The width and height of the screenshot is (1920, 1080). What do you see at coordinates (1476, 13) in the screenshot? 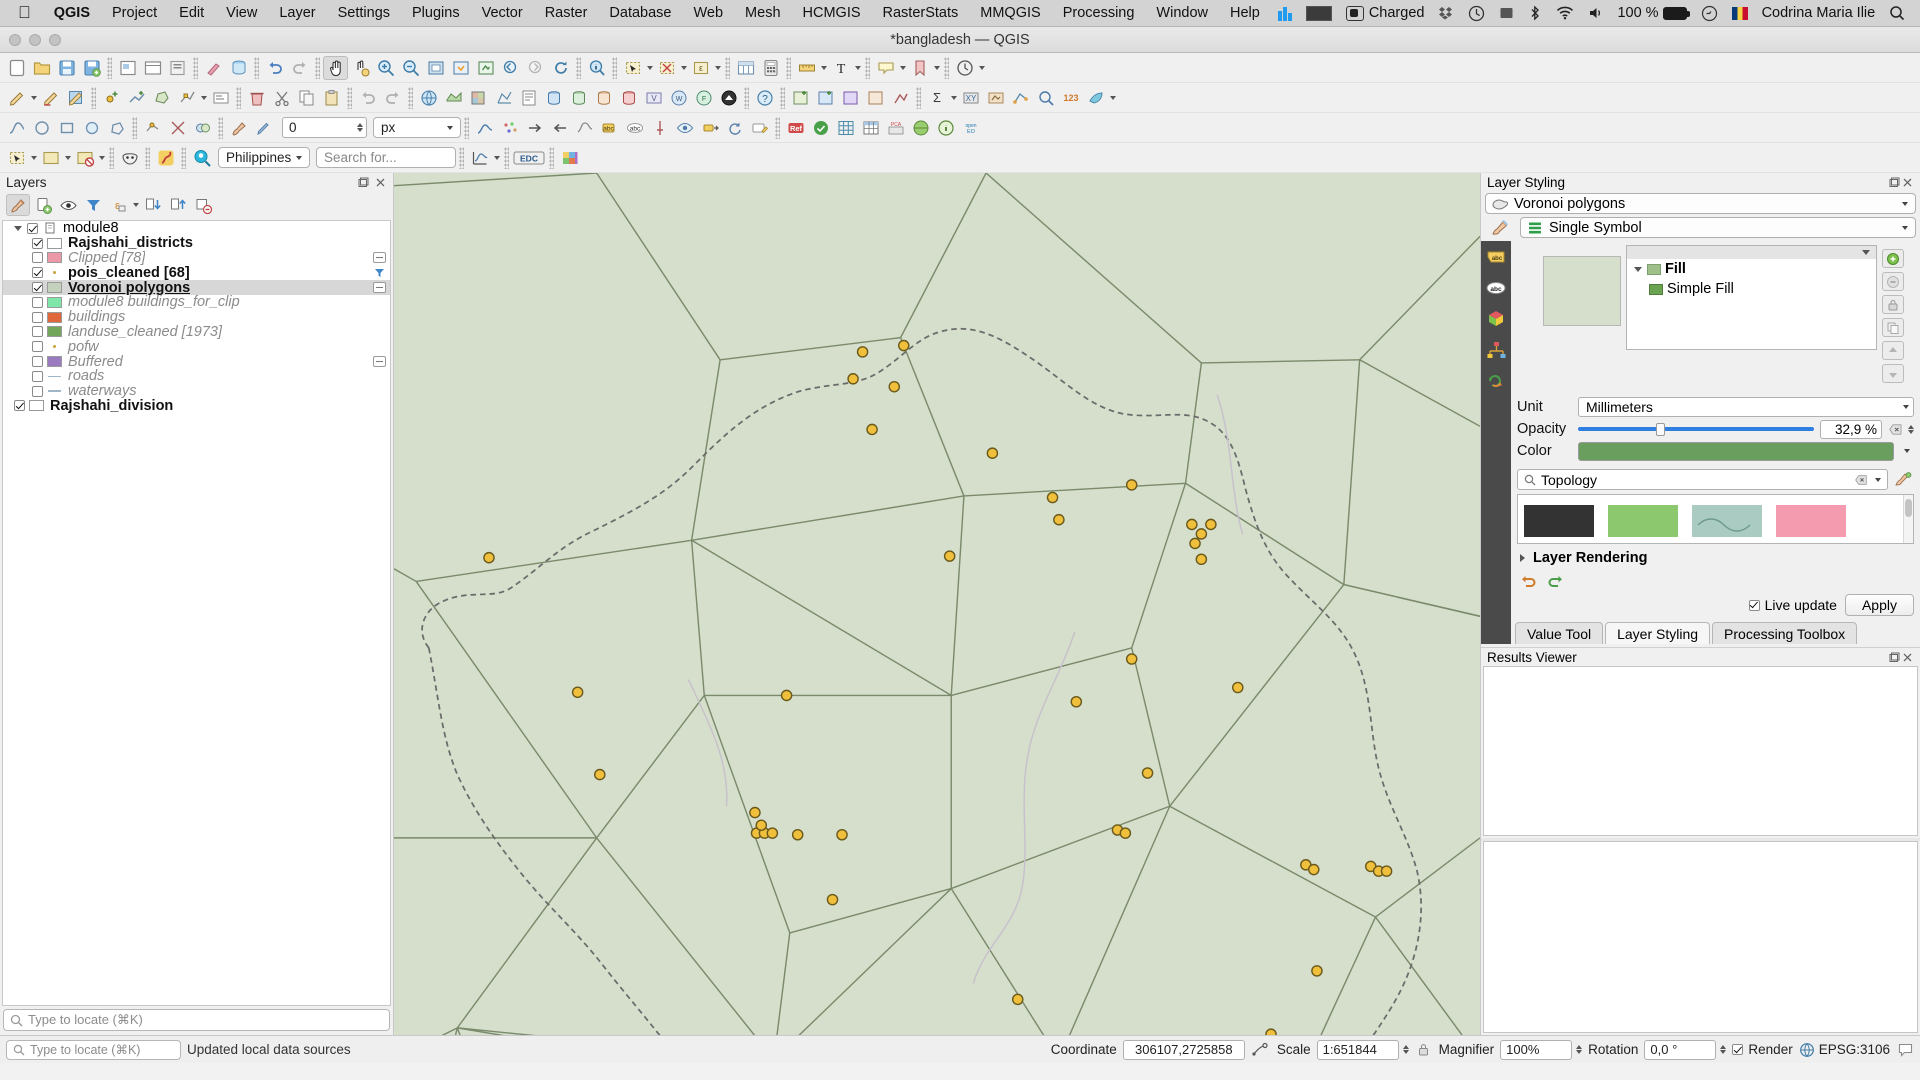
I see `time-machine-icon` at bounding box center [1476, 13].